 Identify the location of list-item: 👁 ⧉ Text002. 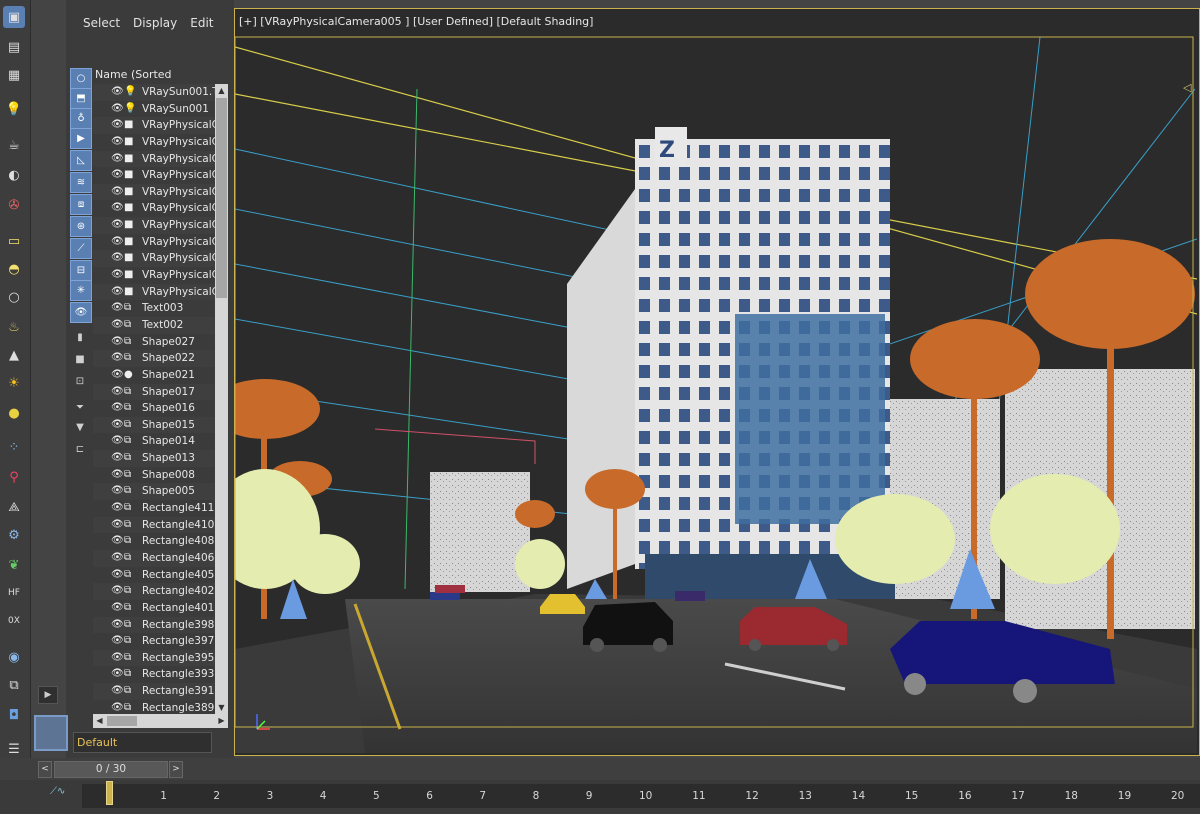
(154, 325).